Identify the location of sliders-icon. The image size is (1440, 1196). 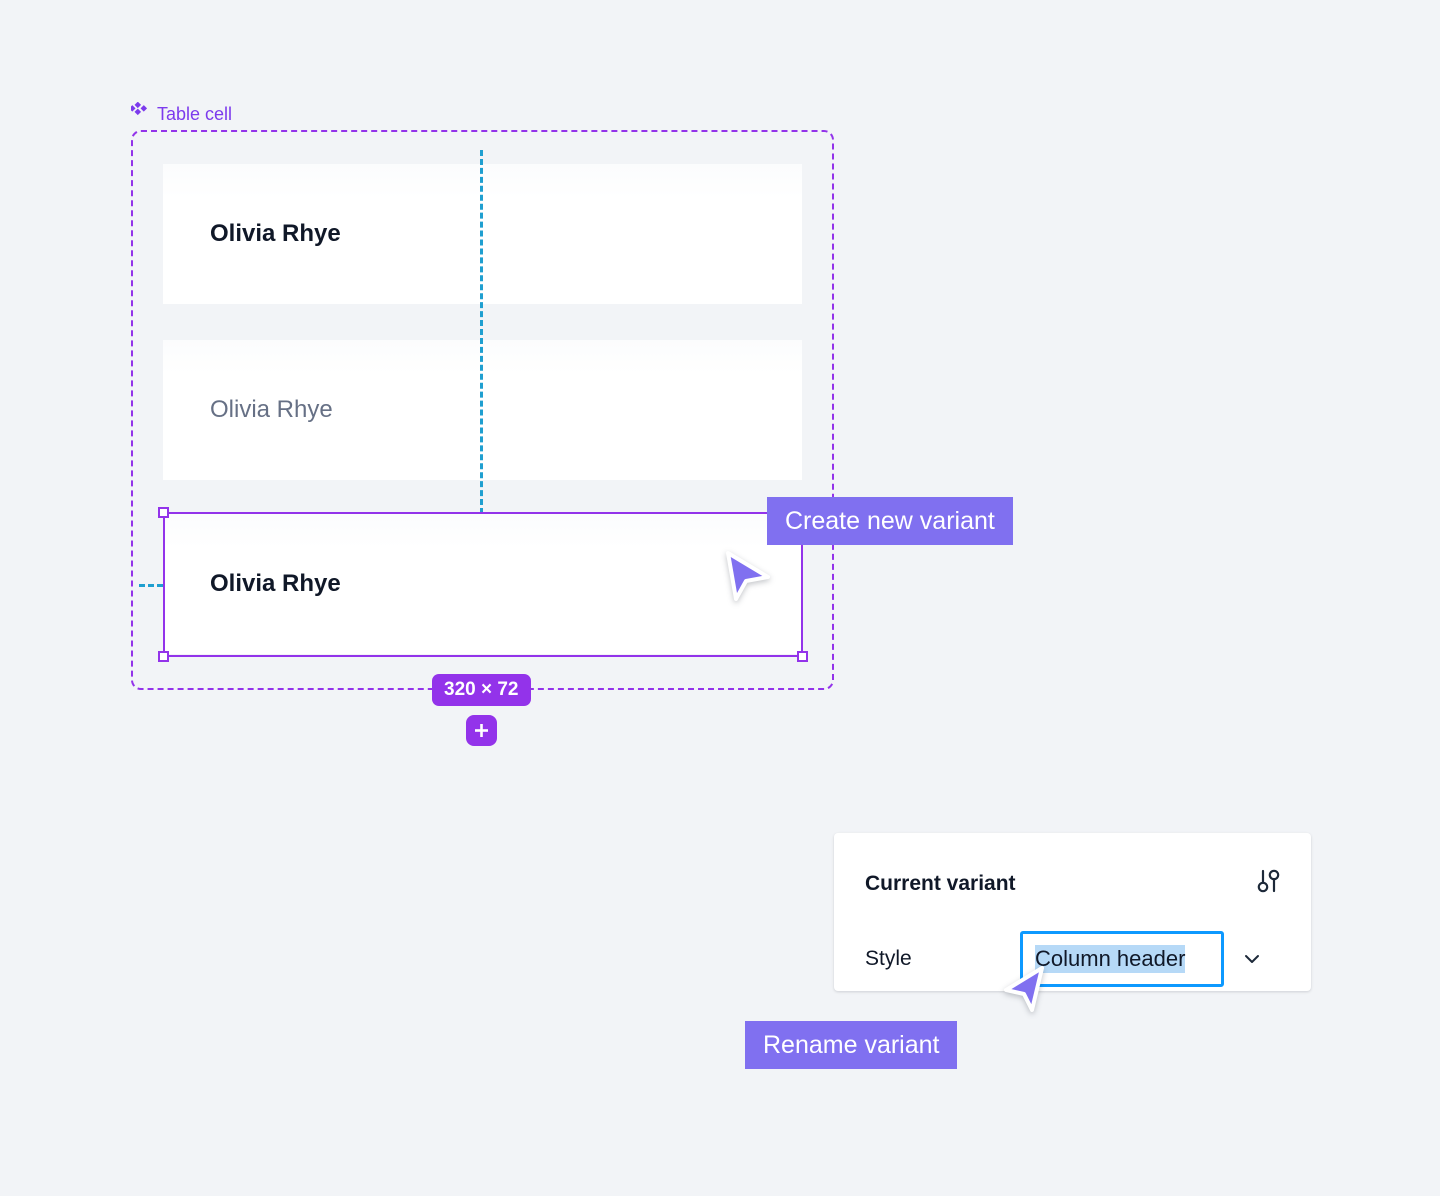
(1268, 883).